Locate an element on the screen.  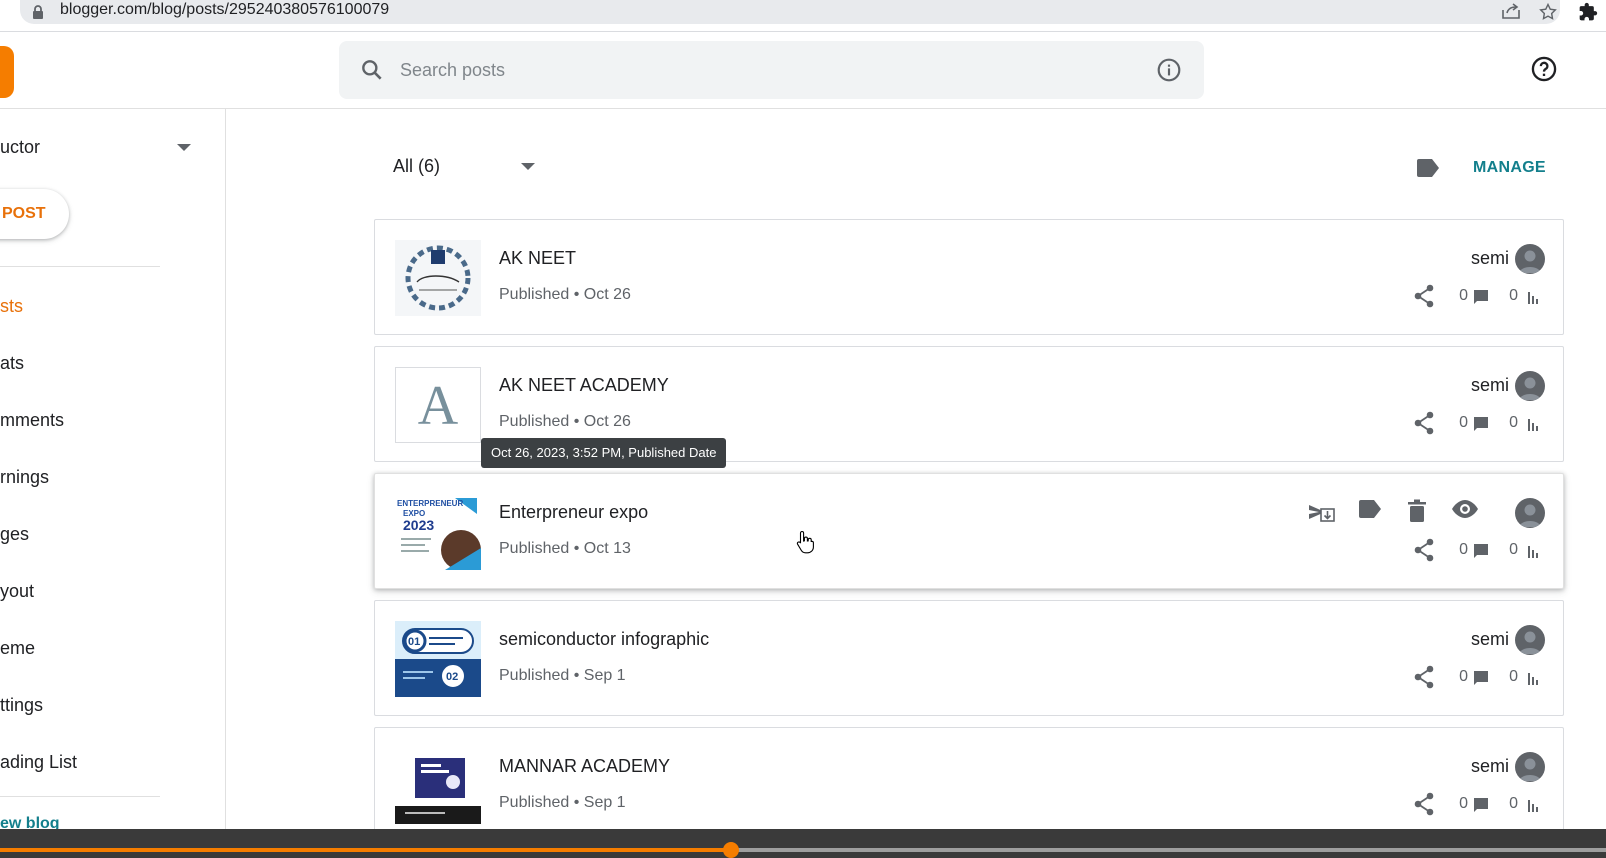
bookmark-star-icon is located at coordinates (1548, 12).